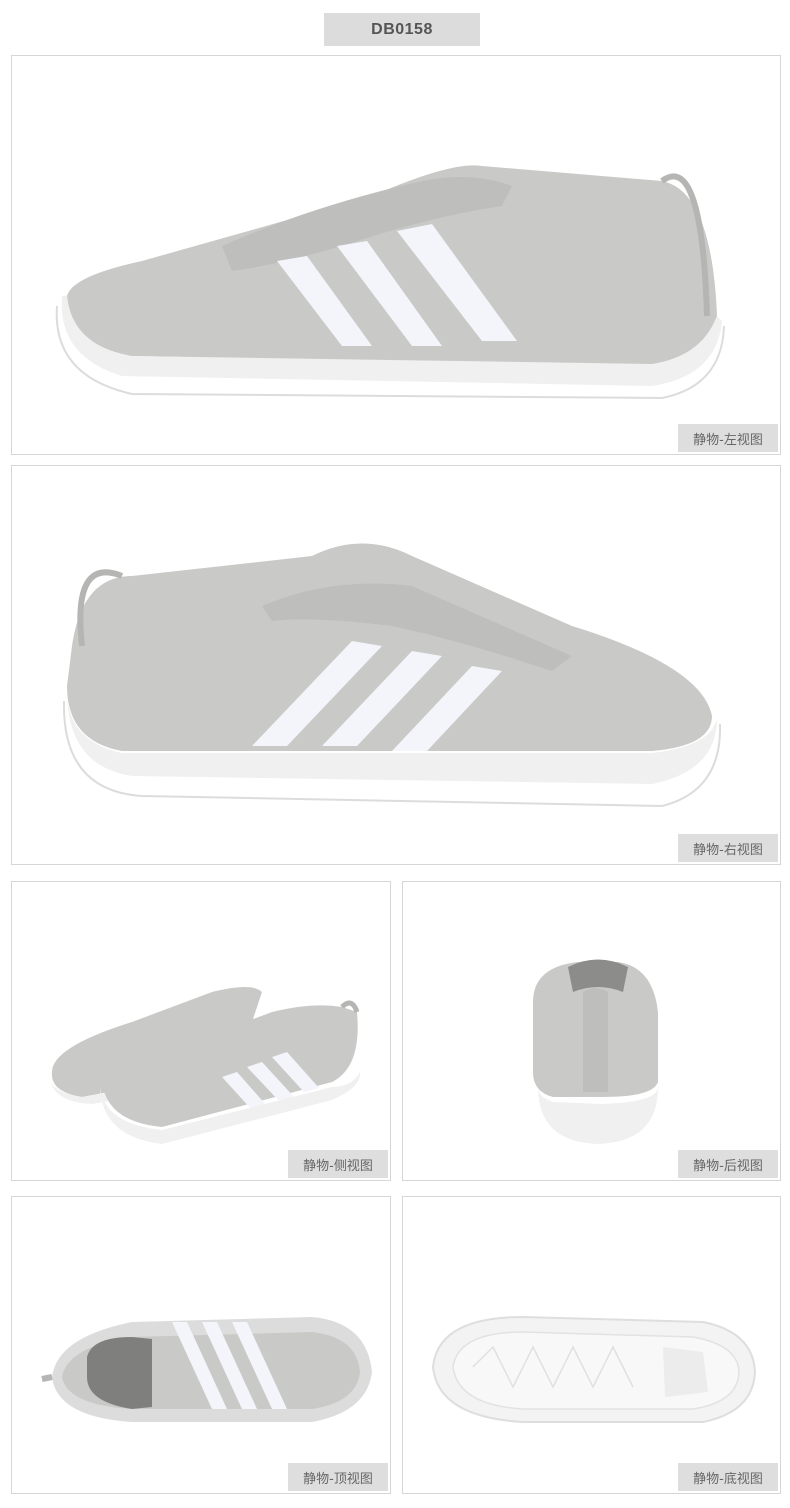  I want to click on shoe-right-view-image, so click(392, 675).